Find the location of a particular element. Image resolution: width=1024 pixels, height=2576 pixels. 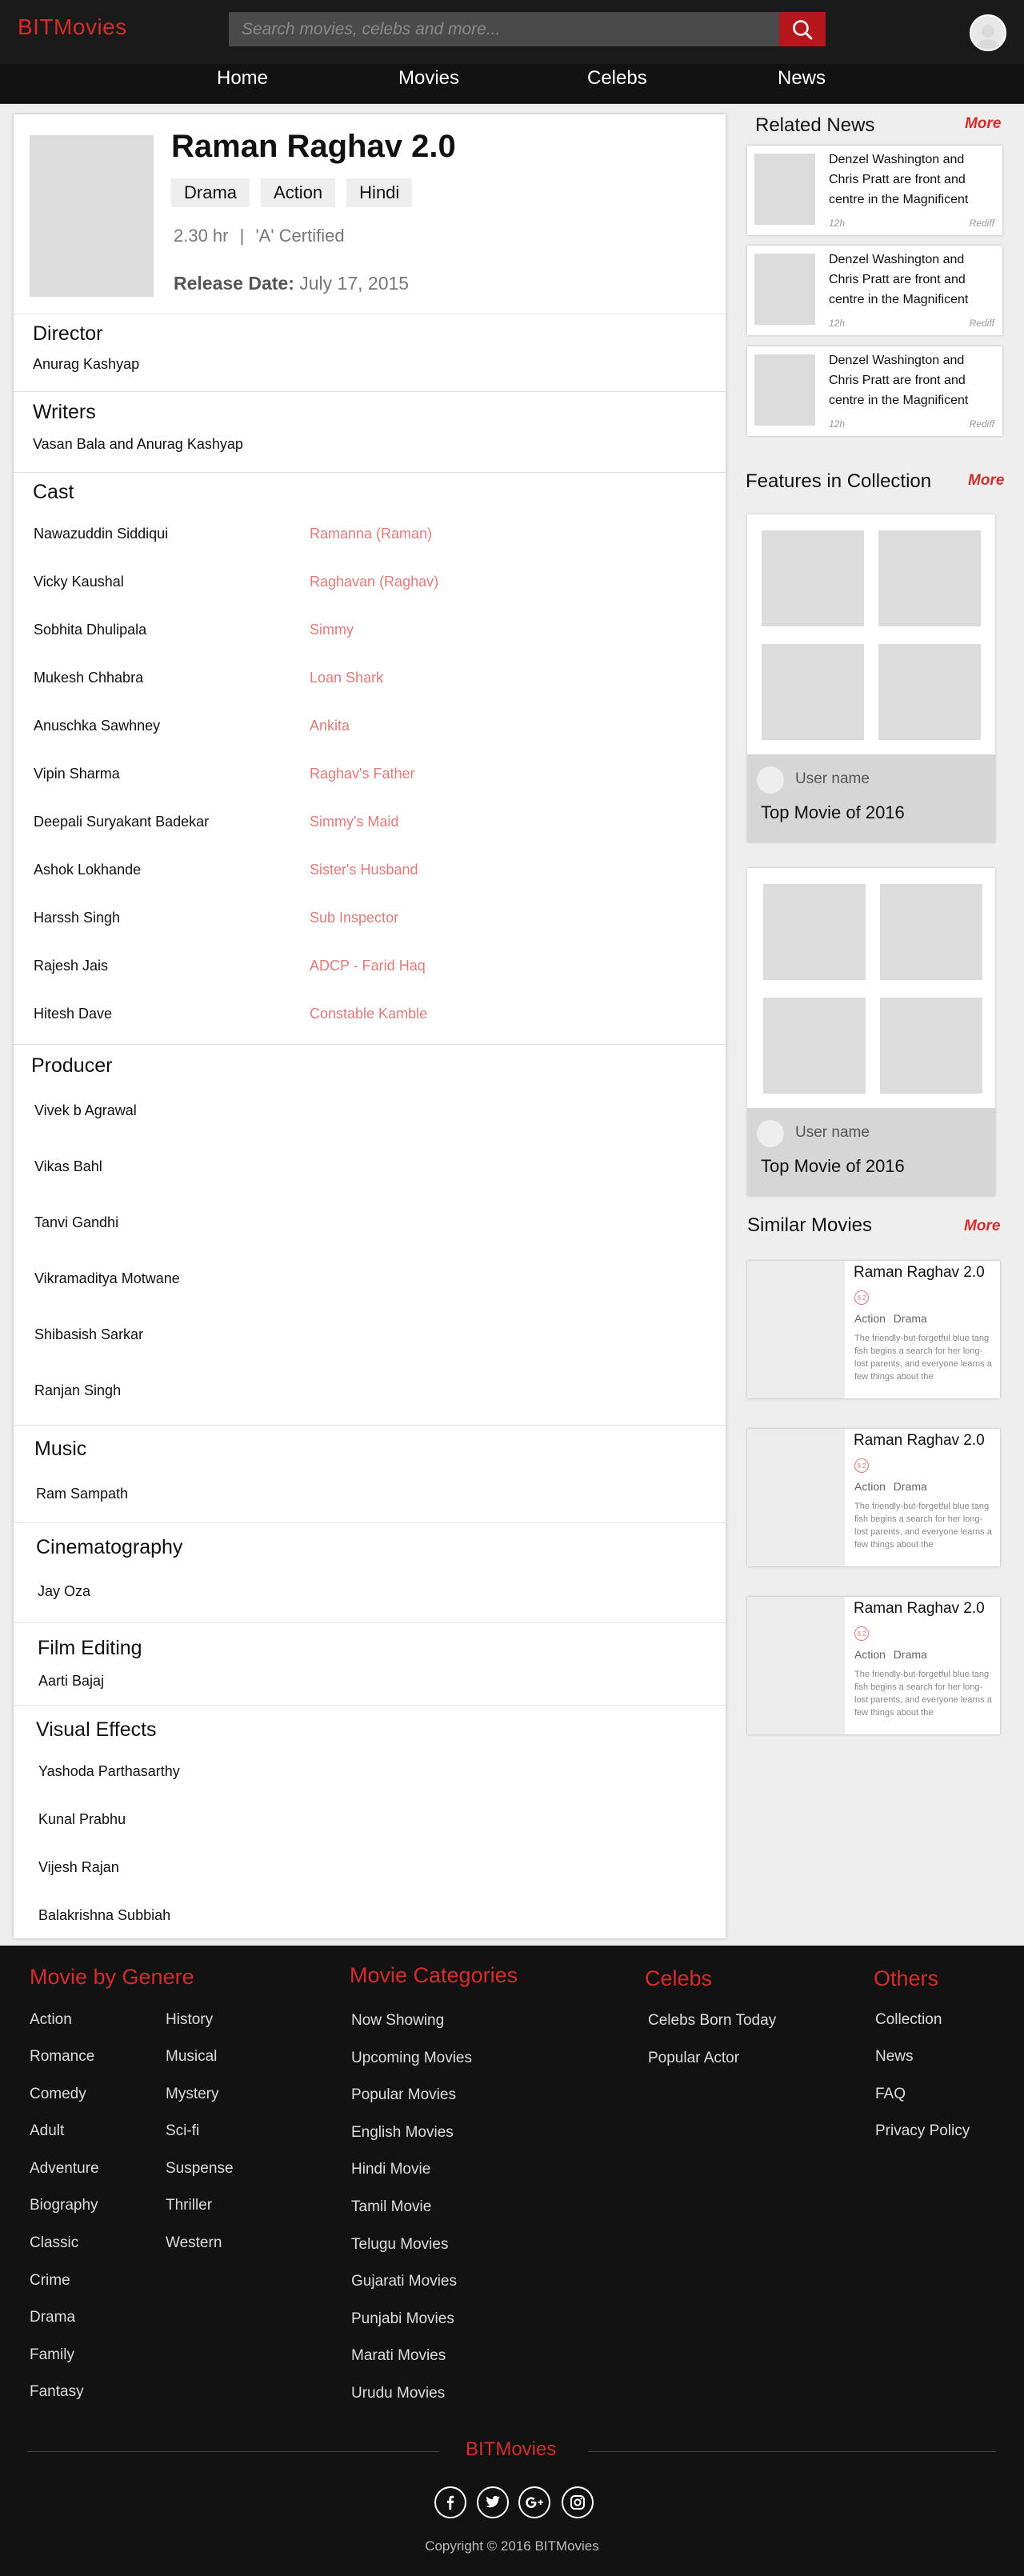

genre-tag: Action is located at coordinates (298, 192).